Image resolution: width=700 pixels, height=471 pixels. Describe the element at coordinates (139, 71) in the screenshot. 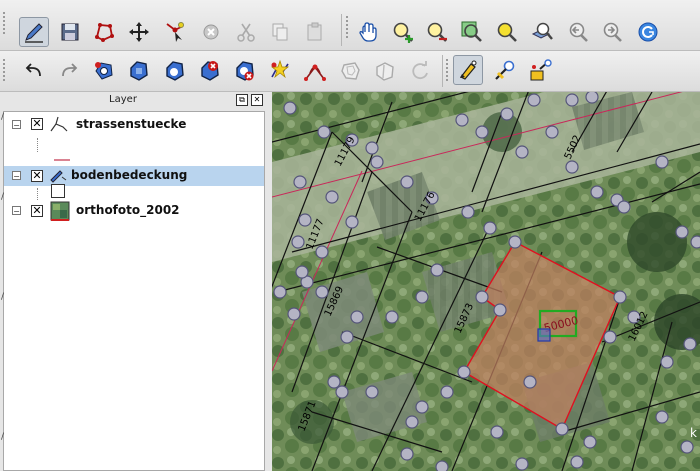

I see `add-part-icon` at that location.